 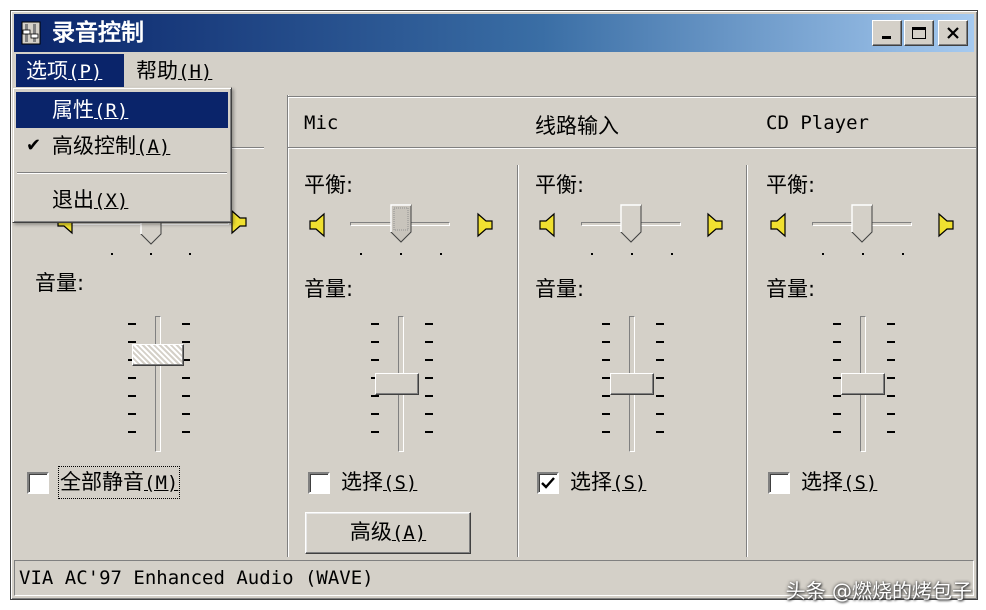 What do you see at coordinates (791, 185) in the screenshot?
I see `cd-player-balance-label: 平衡:` at bounding box center [791, 185].